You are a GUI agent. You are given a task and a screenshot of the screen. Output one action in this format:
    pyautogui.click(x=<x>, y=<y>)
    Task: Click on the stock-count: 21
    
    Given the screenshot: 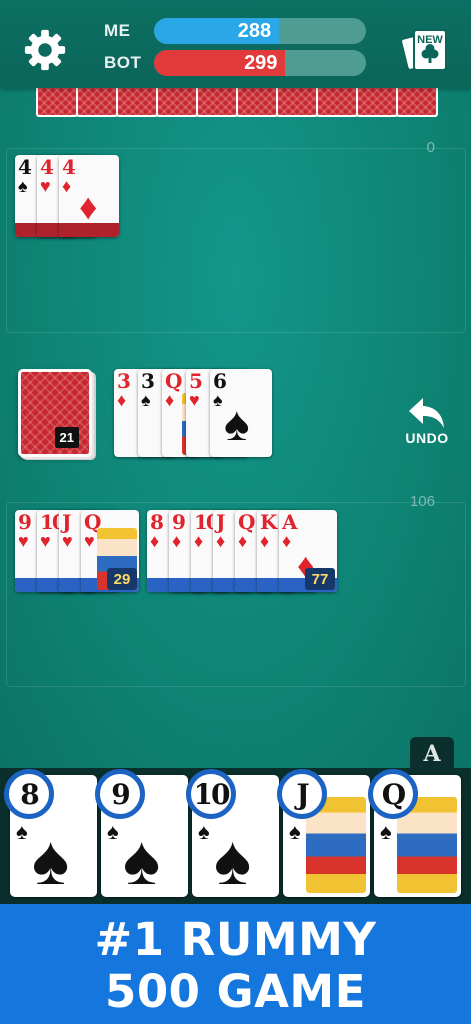 What is the action you would take?
    pyautogui.click(x=66, y=437)
    